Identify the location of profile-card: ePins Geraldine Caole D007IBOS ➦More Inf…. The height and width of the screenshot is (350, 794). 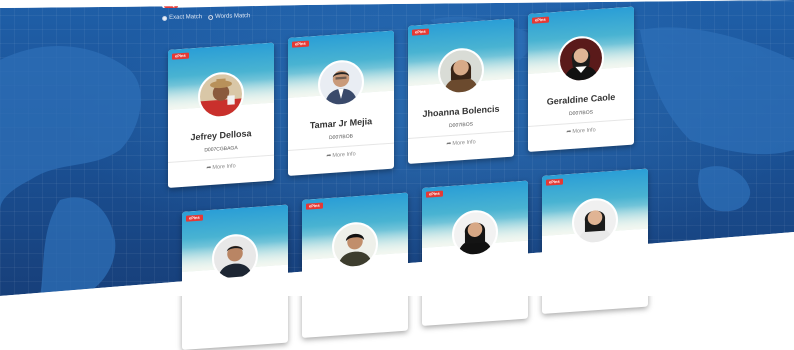
(581, 79).